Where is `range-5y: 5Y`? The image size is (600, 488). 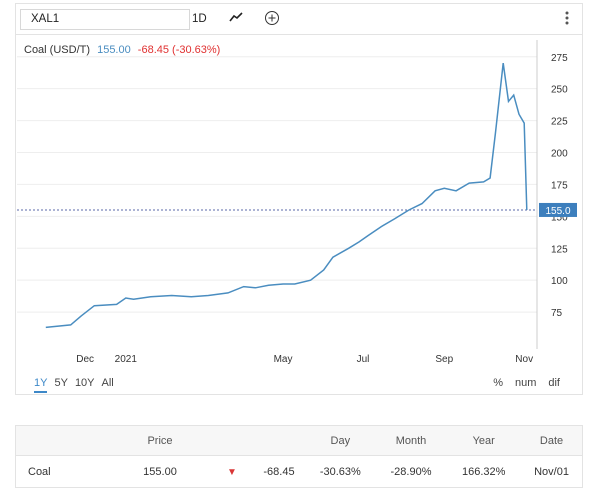
range-5y: 5Y is located at coordinates (60, 383).